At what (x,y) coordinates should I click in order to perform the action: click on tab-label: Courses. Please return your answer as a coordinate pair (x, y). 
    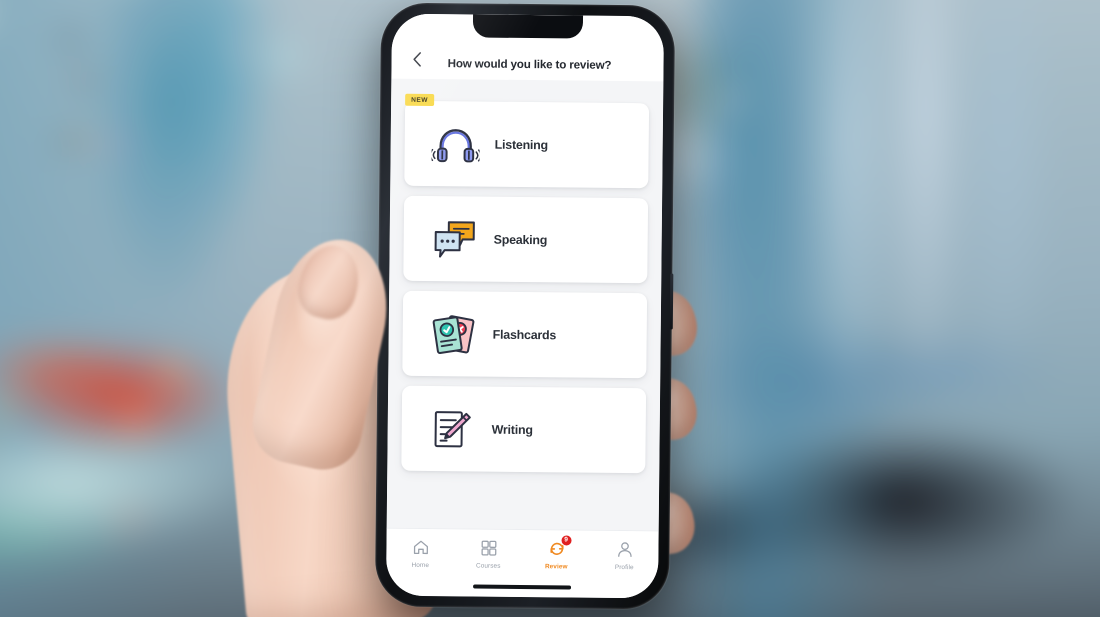
    Looking at the image, I should click on (488, 566).